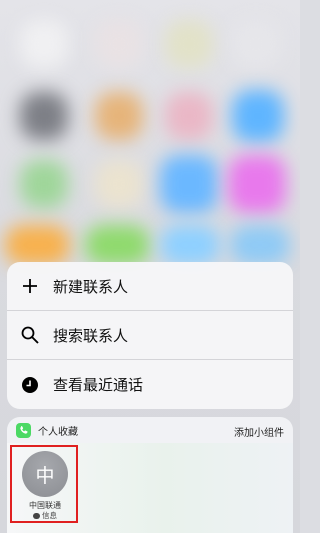 The image size is (320, 533). I want to click on plus-icon, so click(30, 286).